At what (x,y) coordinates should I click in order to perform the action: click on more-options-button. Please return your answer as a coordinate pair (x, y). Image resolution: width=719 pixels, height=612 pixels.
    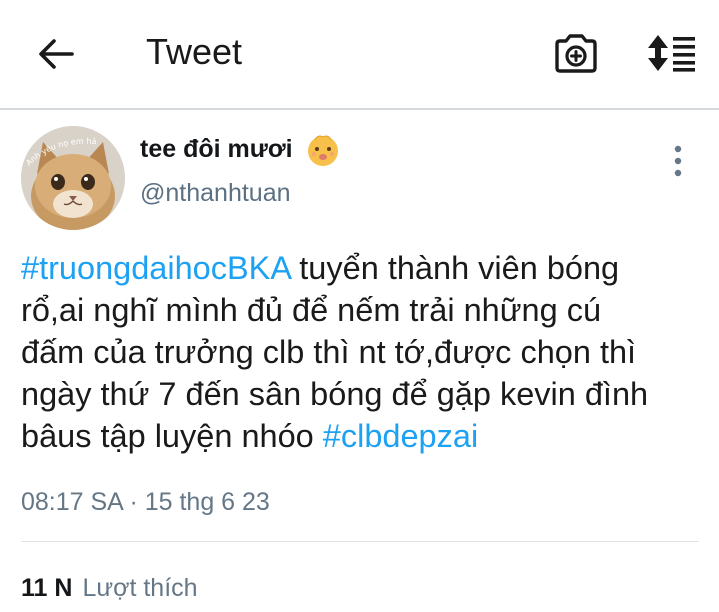
    Looking at the image, I should click on (678, 161).